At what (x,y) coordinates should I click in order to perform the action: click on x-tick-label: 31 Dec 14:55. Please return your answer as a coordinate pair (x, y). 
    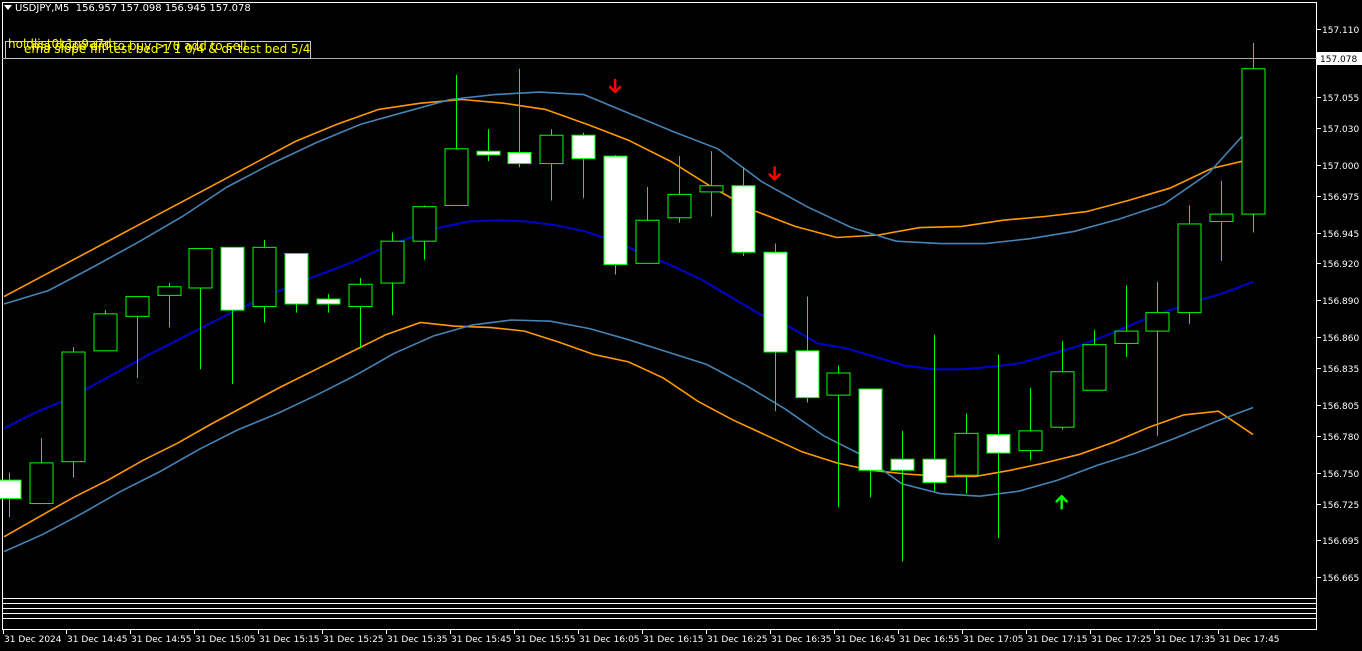
    Looking at the image, I should click on (161, 640).